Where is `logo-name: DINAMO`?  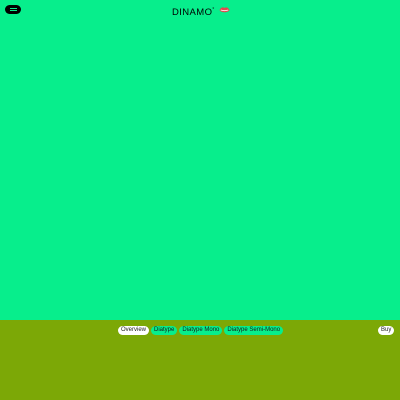
logo-name: DINAMO is located at coordinates (192, 13).